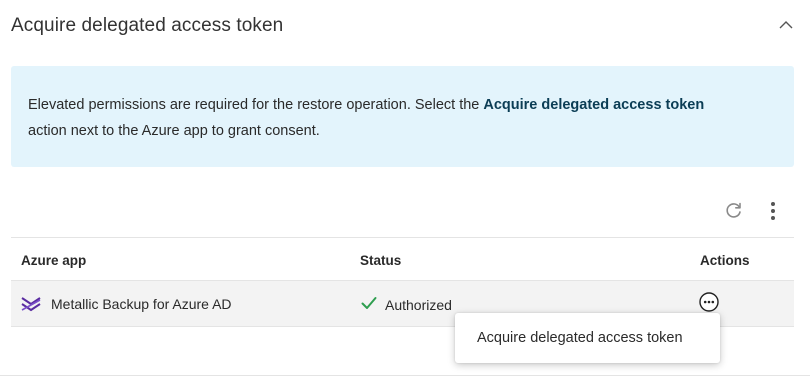 This screenshot has width=810, height=378. What do you see at coordinates (380, 260) in the screenshot?
I see `column-header-status: Status` at bounding box center [380, 260].